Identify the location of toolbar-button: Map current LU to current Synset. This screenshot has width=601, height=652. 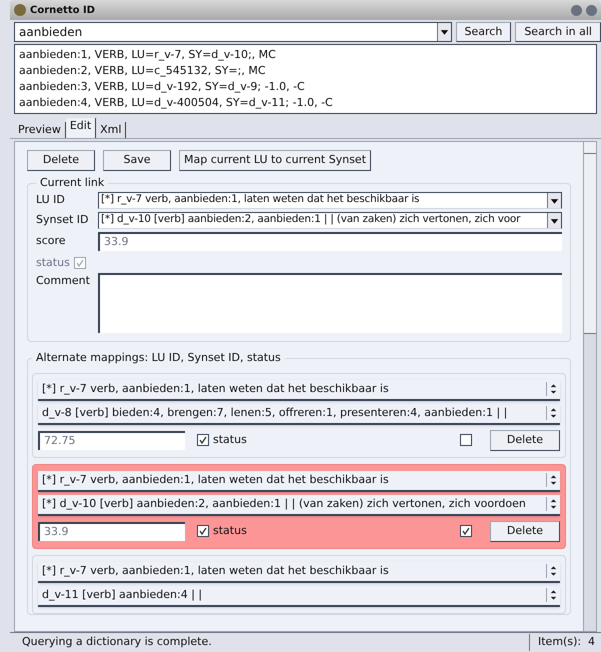
(275, 160).